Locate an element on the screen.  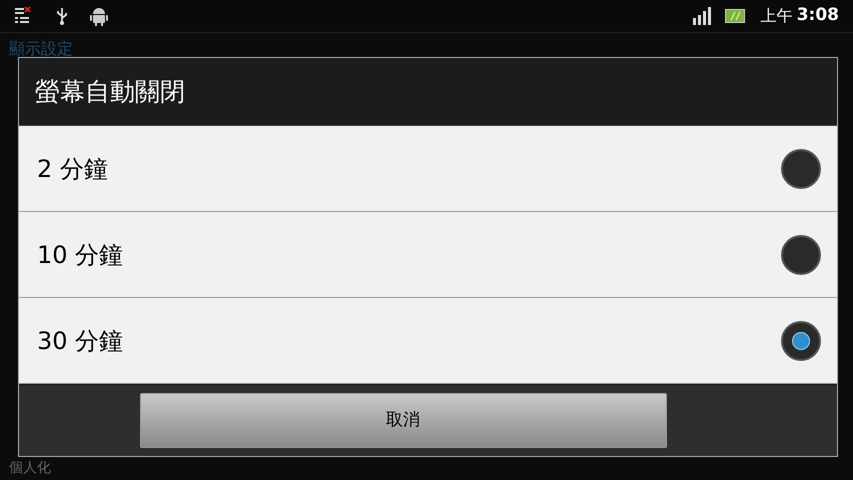
option-label: 30 分鐘 is located at coordinates (80, 341).